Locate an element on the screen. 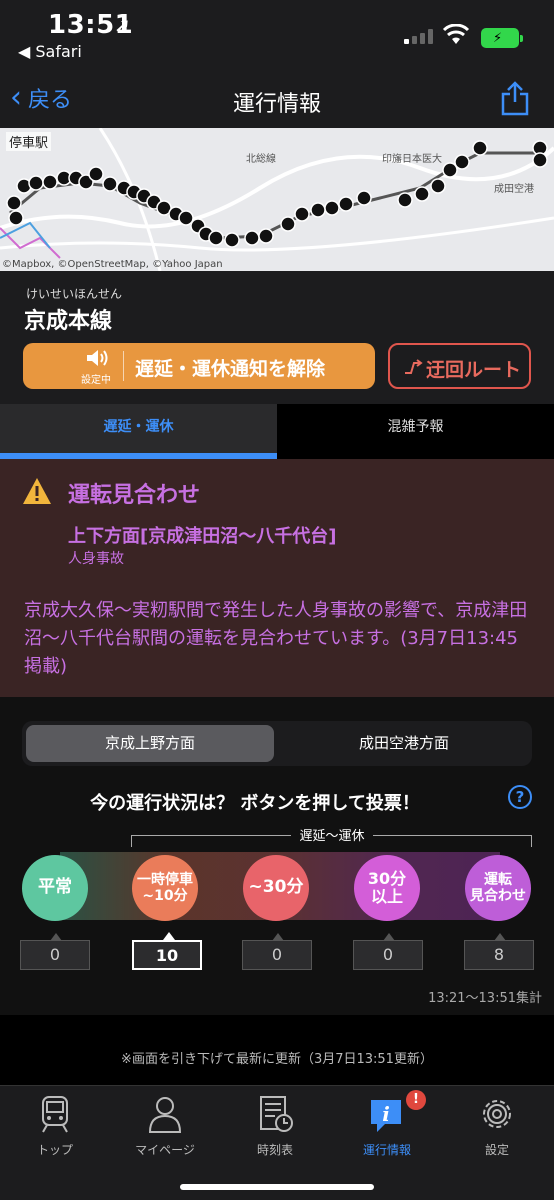 Image resolution: width=554 pixels, height=1200 pixels. alert-section: 上下方面[京成津田沼〜八千代台] is located at coordinates (202, 536).